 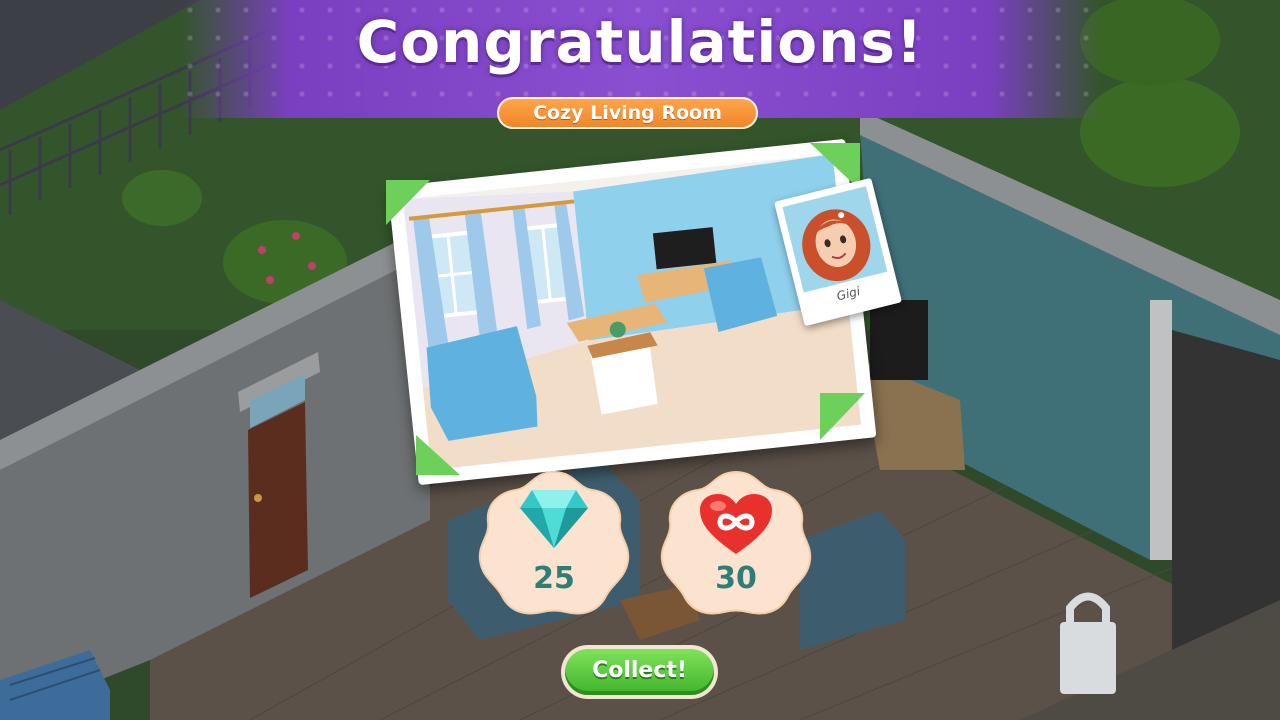 I want to click on lives-count: 30, so click(x=736, y=578).